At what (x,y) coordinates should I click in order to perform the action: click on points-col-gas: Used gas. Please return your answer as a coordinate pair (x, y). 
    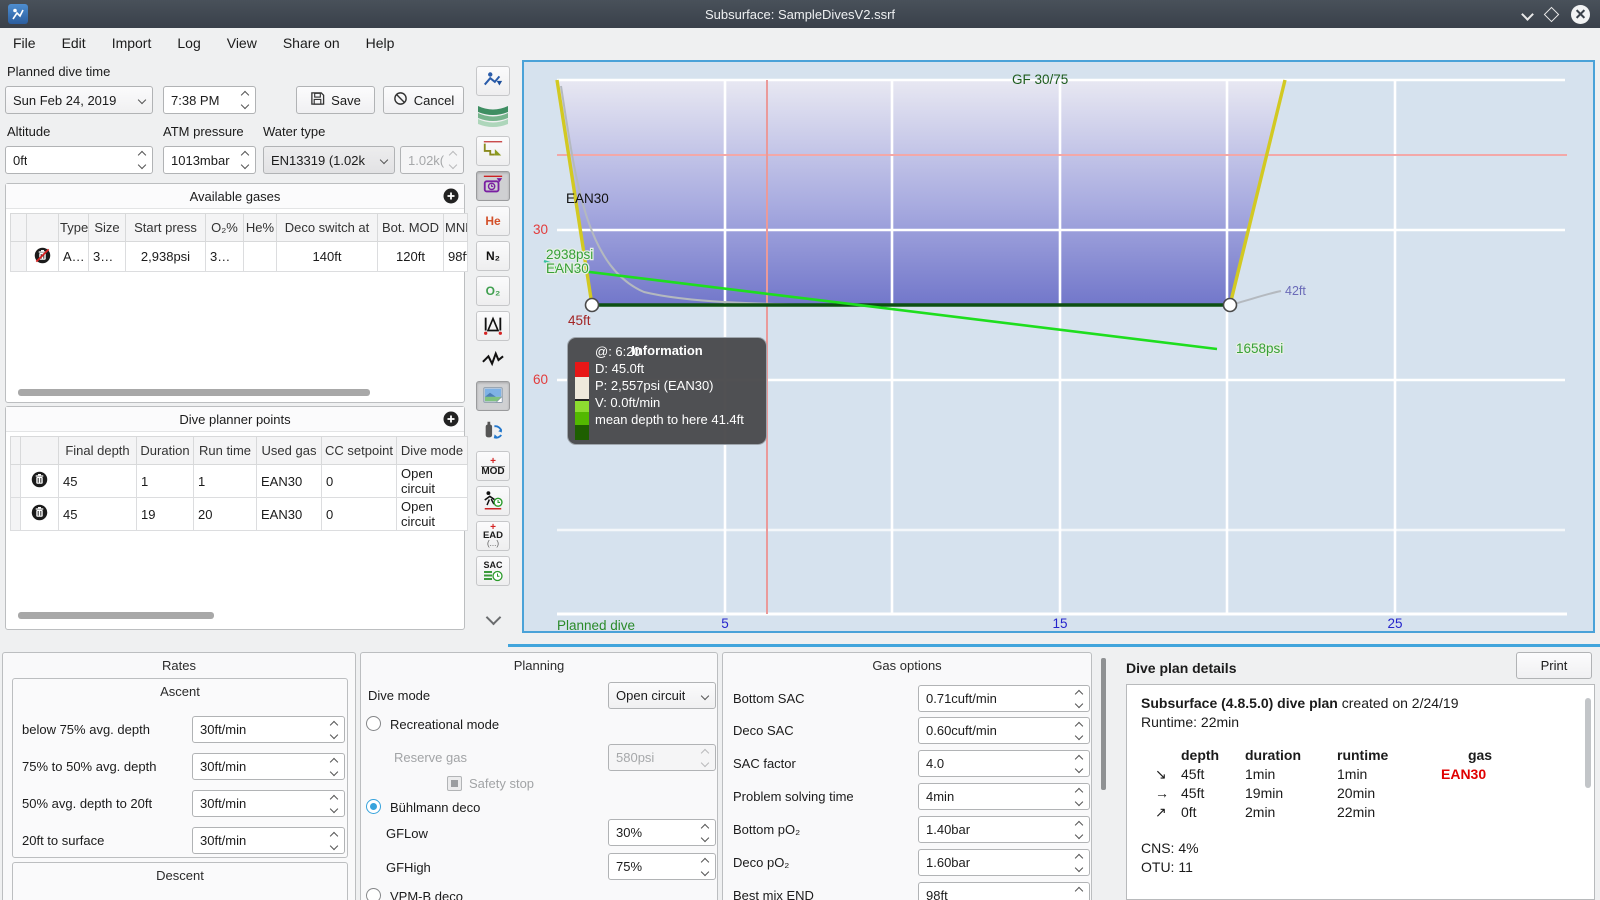
    Looking at the image, I should click on (289, 450).